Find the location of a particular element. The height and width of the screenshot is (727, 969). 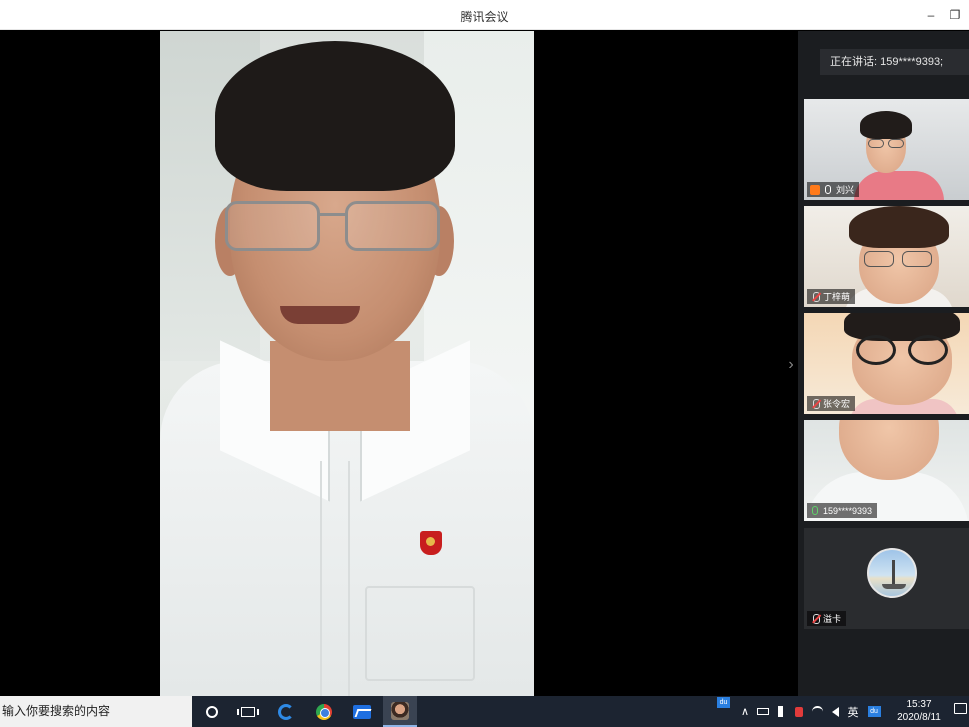

participant-tile: 159****9393 is located at coordinates (886, 470).